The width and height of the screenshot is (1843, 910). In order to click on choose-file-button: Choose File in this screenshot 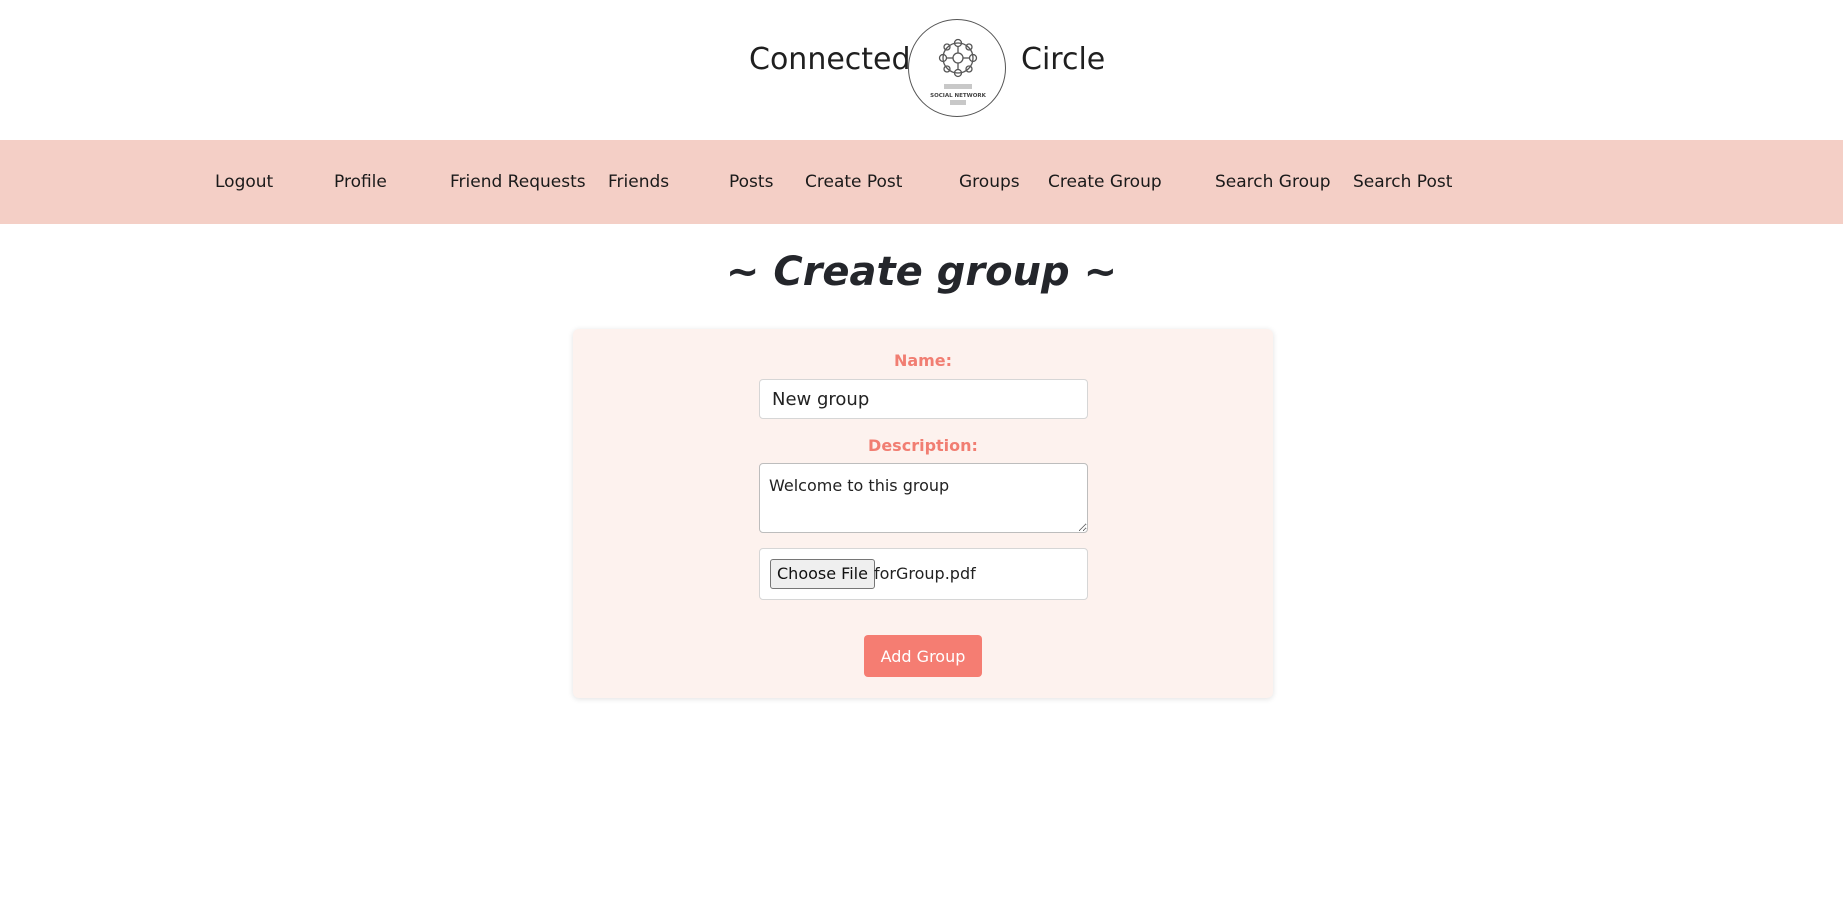, I will do `click(822, 574)`.